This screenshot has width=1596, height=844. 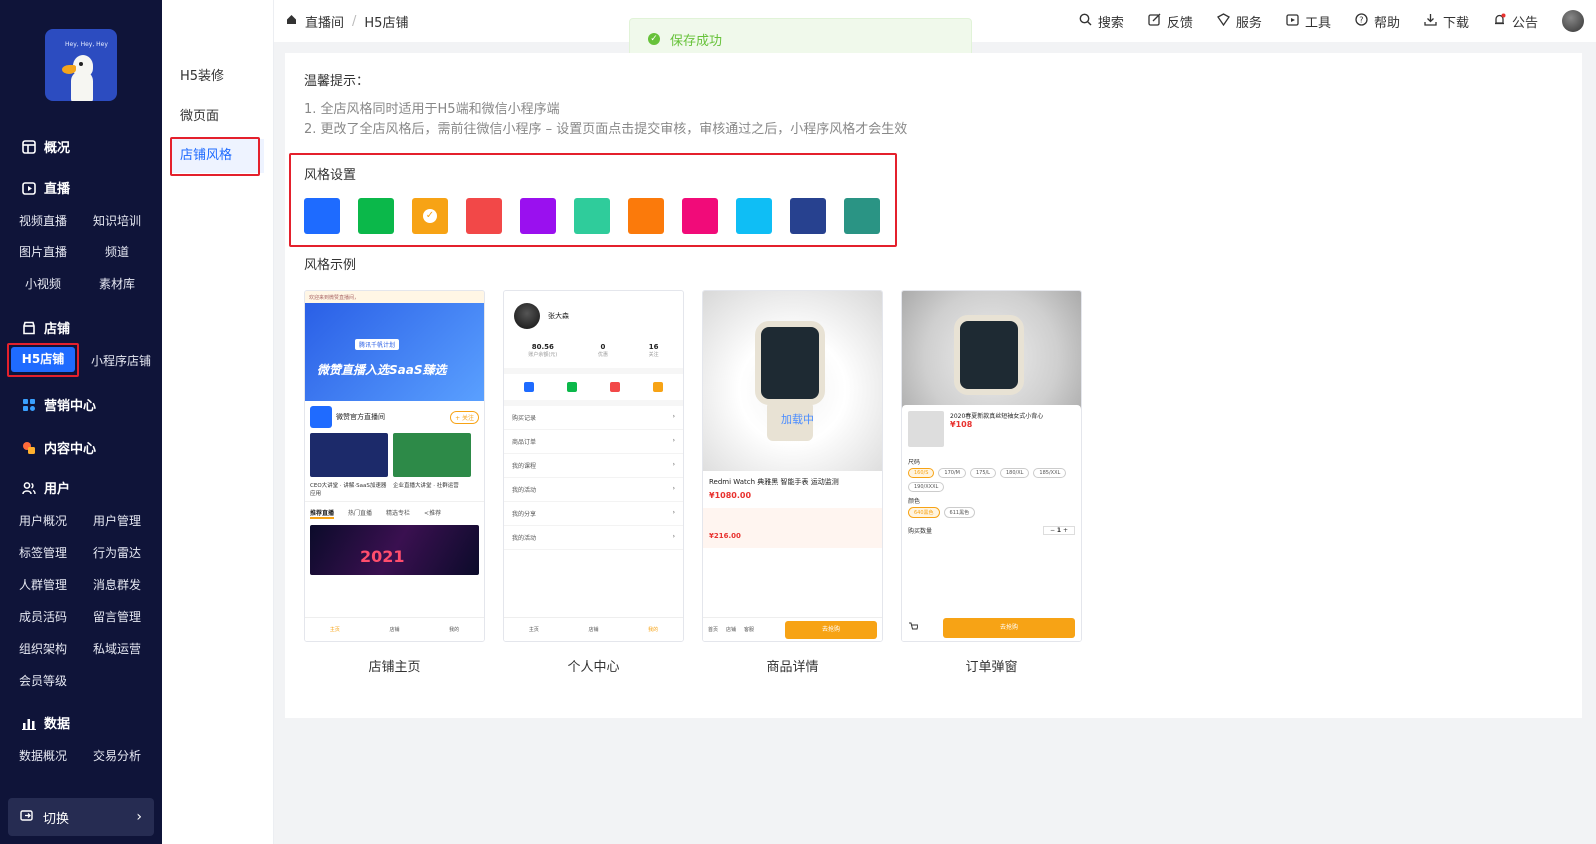 I want to click on quantity-label: 购买数量, so click(x=920, y=531).